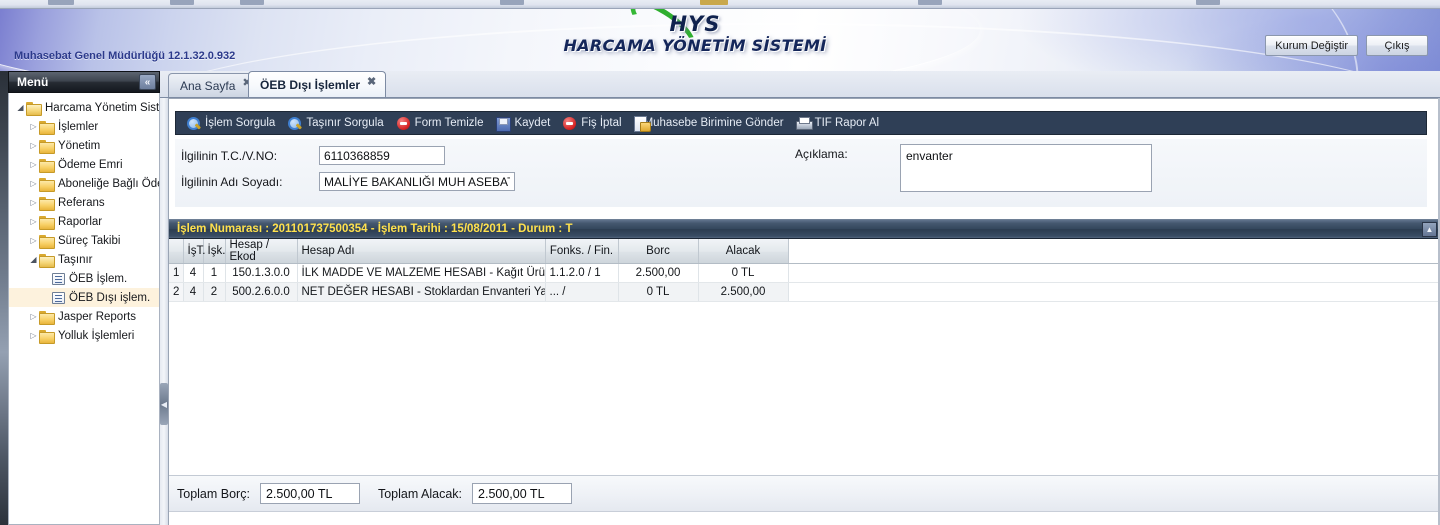 The image size is (1440, 525). I want to click on col-fonks-fin: Fonks. / Fin., so click(582, 251).